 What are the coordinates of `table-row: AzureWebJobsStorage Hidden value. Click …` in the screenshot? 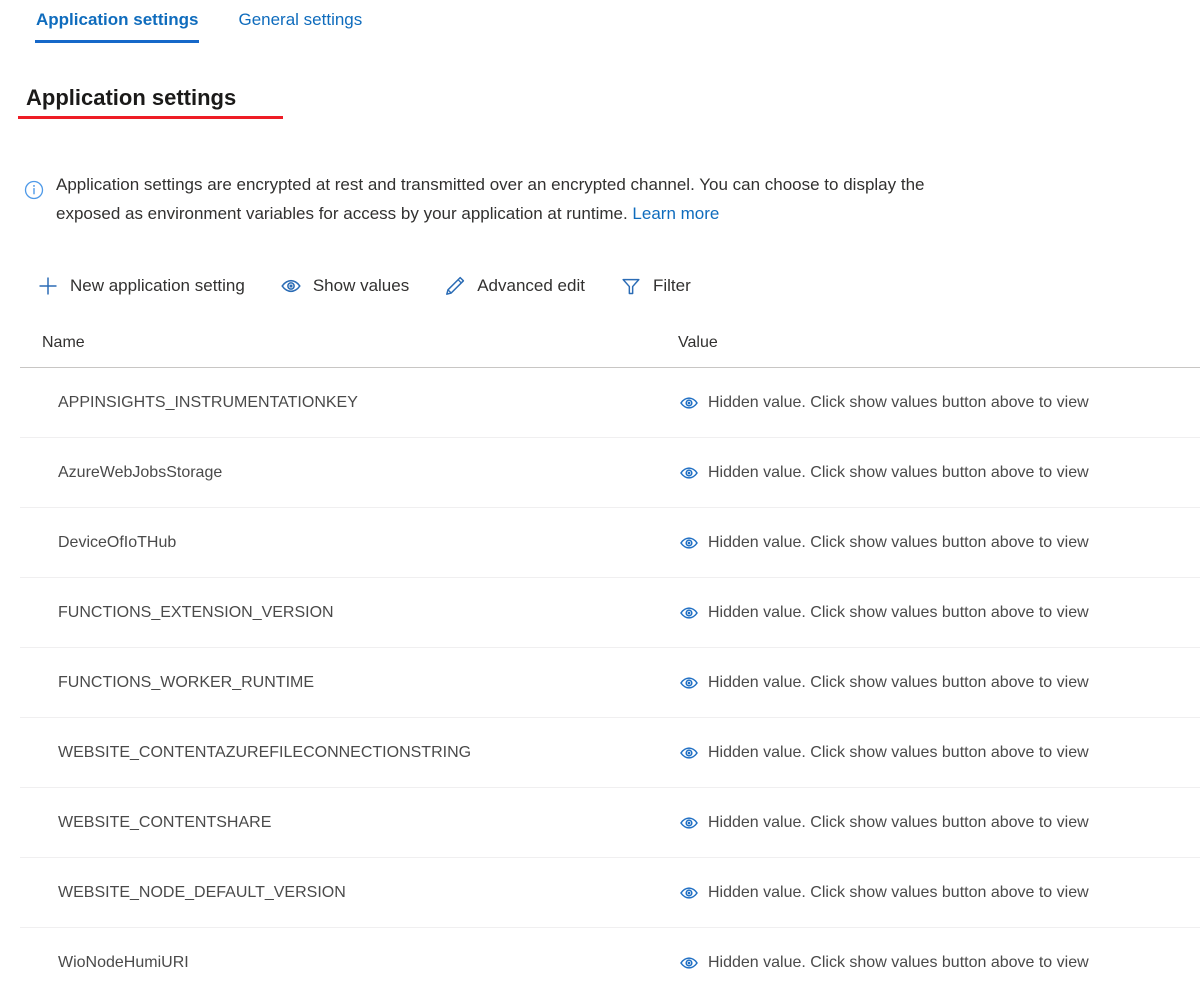 It's located at (610, 473).